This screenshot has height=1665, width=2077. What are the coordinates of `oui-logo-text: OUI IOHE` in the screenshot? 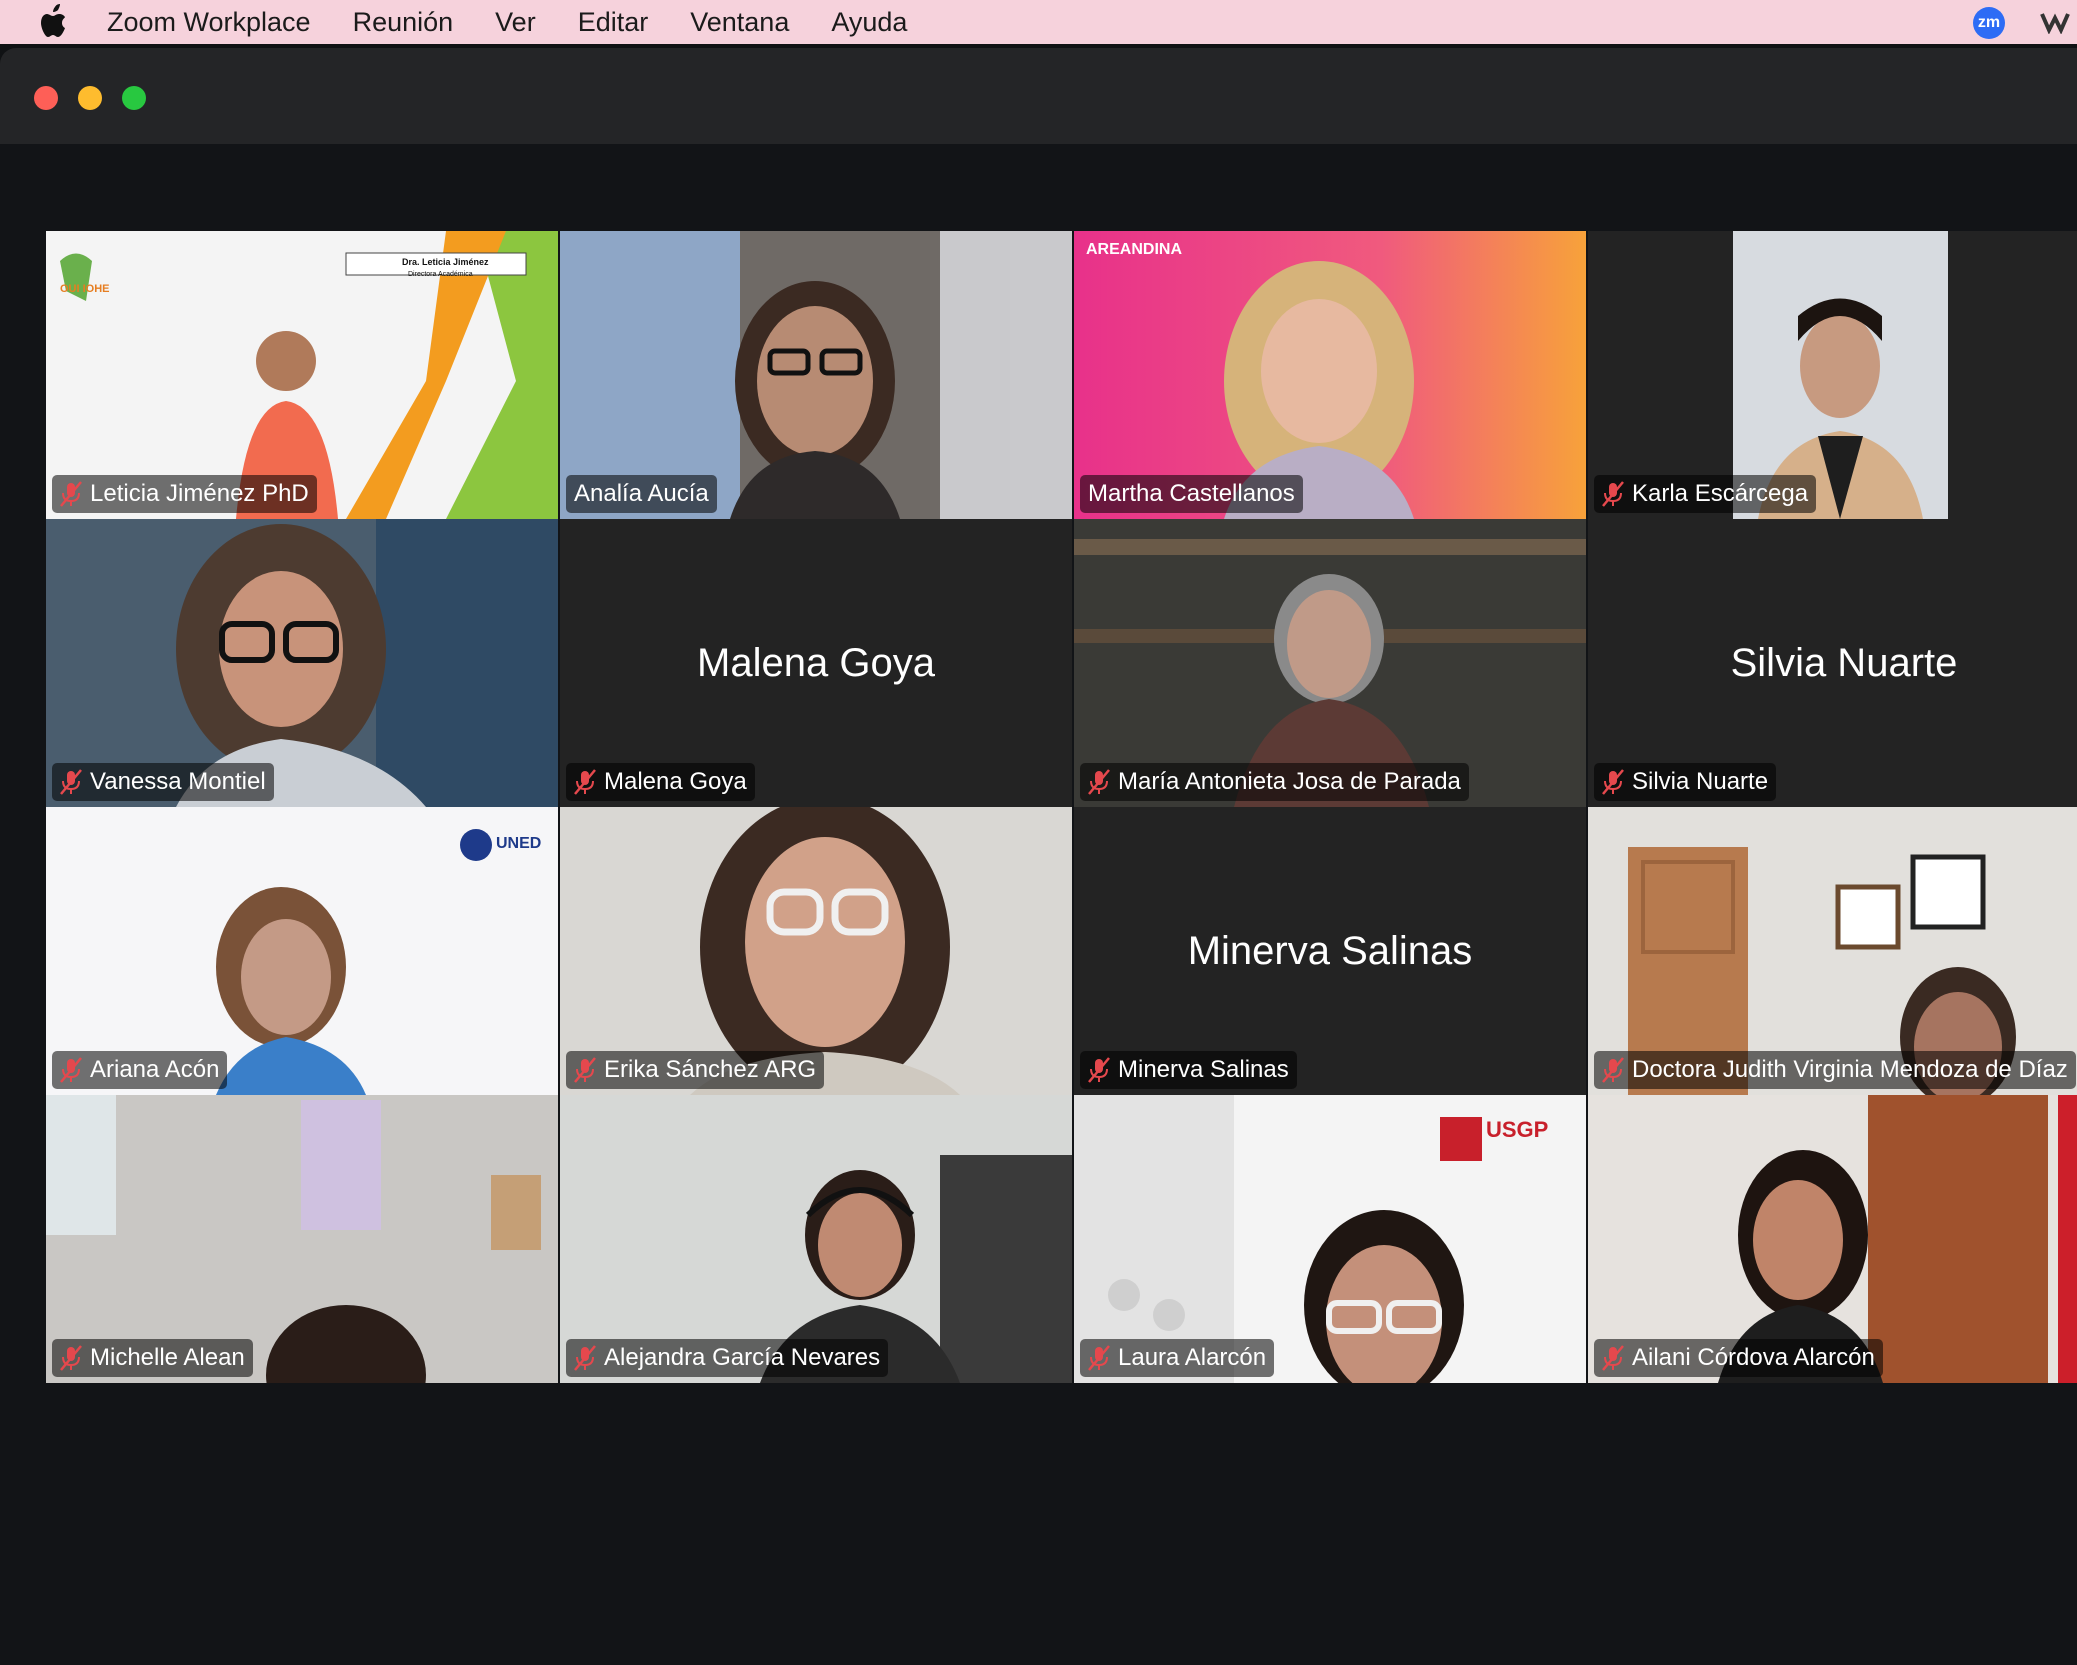 It's located at (85, 289).